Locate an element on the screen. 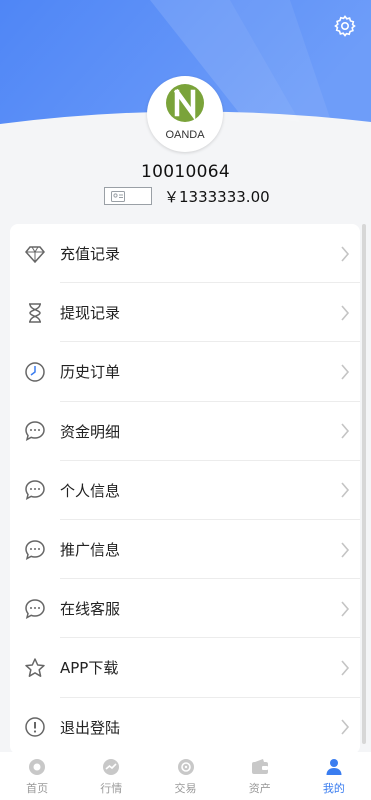 The height and width of the screenshot is (800, 371). menu-item-fund-details: 资金明细 is located at coordinates (185, 431).